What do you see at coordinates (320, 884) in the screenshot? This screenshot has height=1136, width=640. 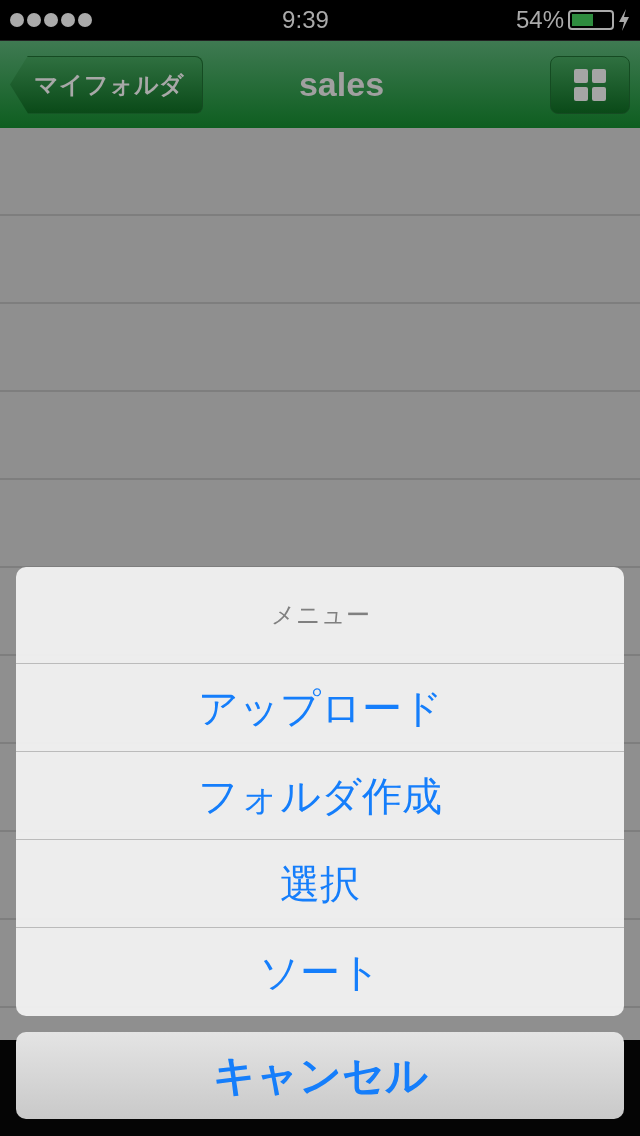 I see `menu-item: 選択` at bounding box center [320, 884].